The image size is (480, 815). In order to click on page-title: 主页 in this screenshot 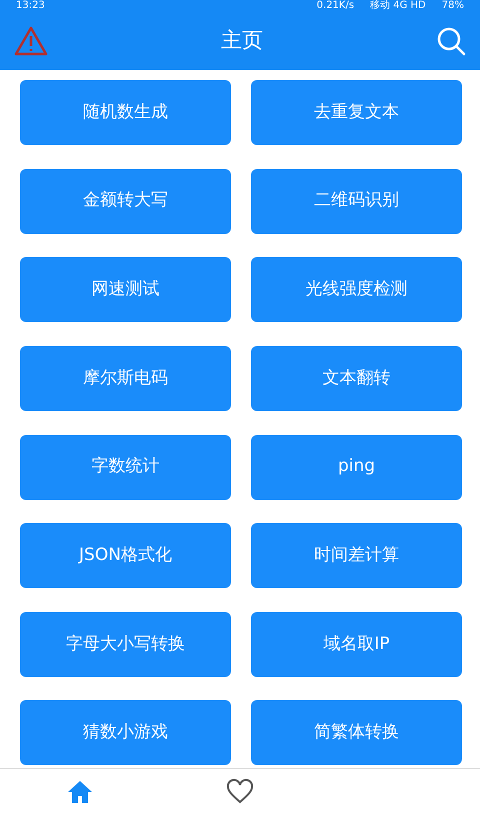, I will do `click(242, 40)`.